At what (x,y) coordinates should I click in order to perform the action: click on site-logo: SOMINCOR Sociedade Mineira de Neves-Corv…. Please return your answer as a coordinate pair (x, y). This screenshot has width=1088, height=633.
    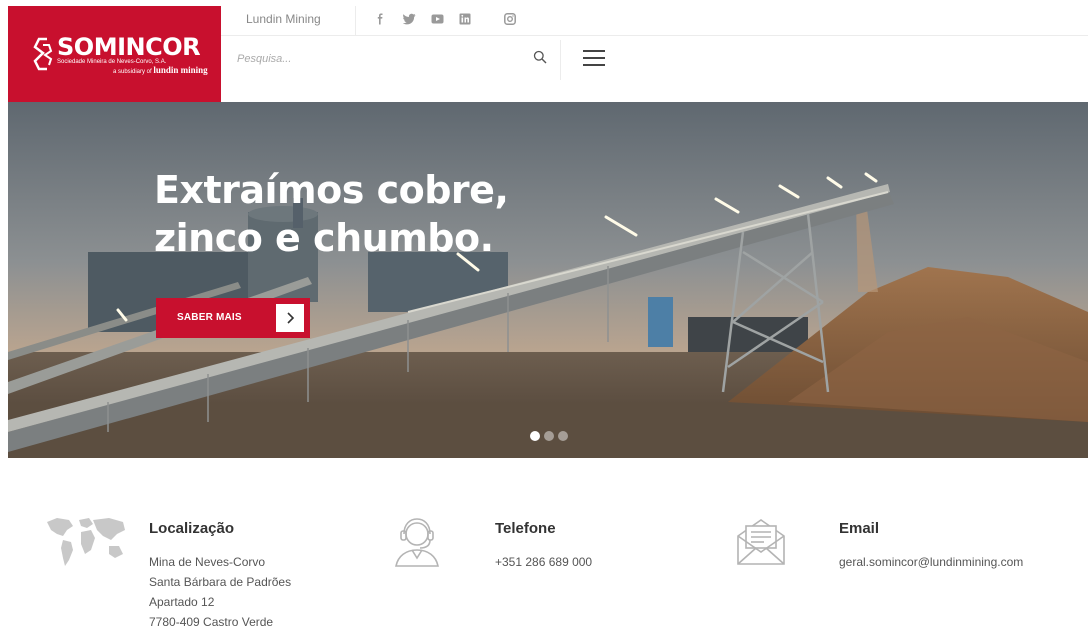
    Looking at the image, I should click on (114, 54).